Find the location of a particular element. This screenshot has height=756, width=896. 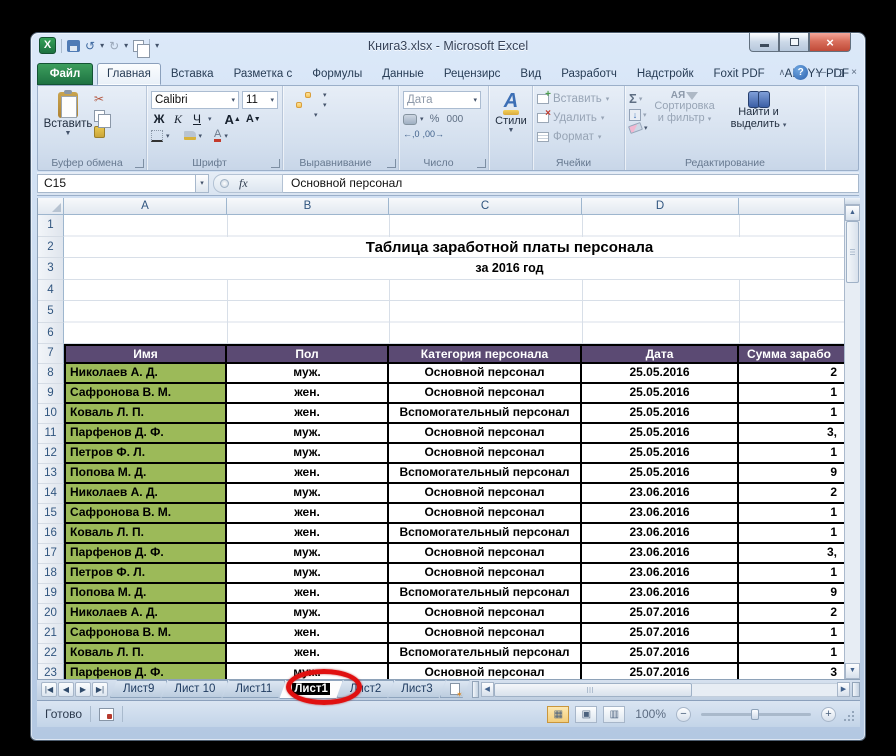

dialog-launcher-icon is located at coordinates (275, 163).